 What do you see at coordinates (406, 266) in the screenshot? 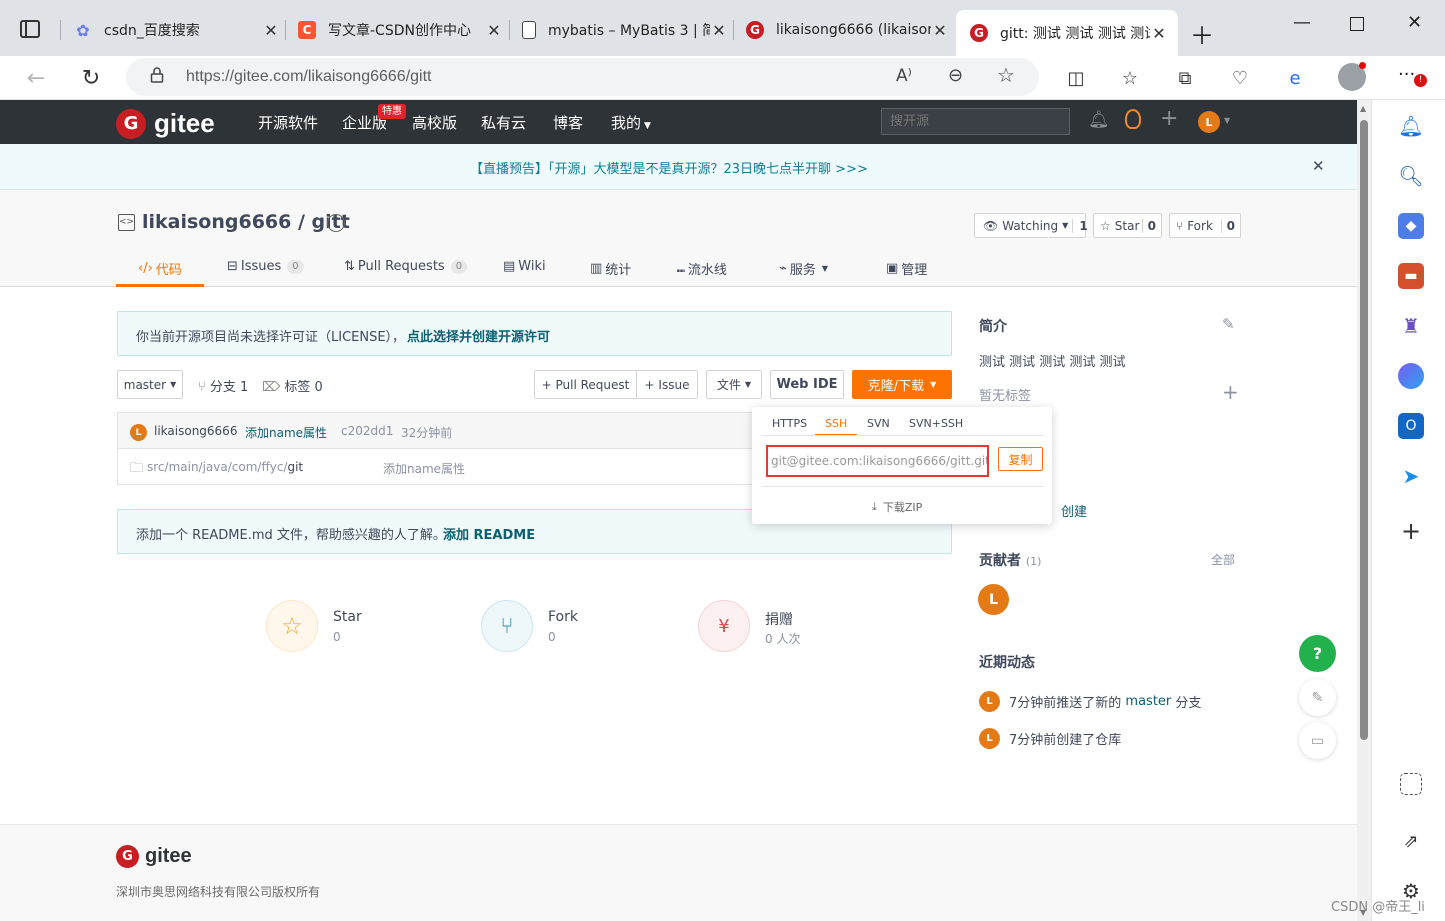
I see `tab-pull-requests: ⇅ Pull Requests 0` at bounding box center [406, 266].